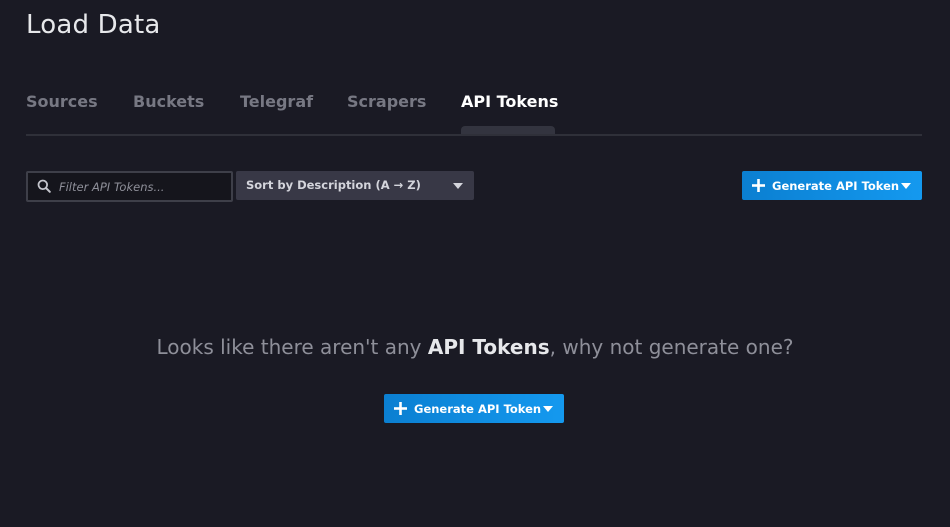 The image size is (950, 527). Describe the element at coordinates (333, 185) in the screenshot. I see `sort-dropdown-label: Sort by Description (A → Z)` at that location.